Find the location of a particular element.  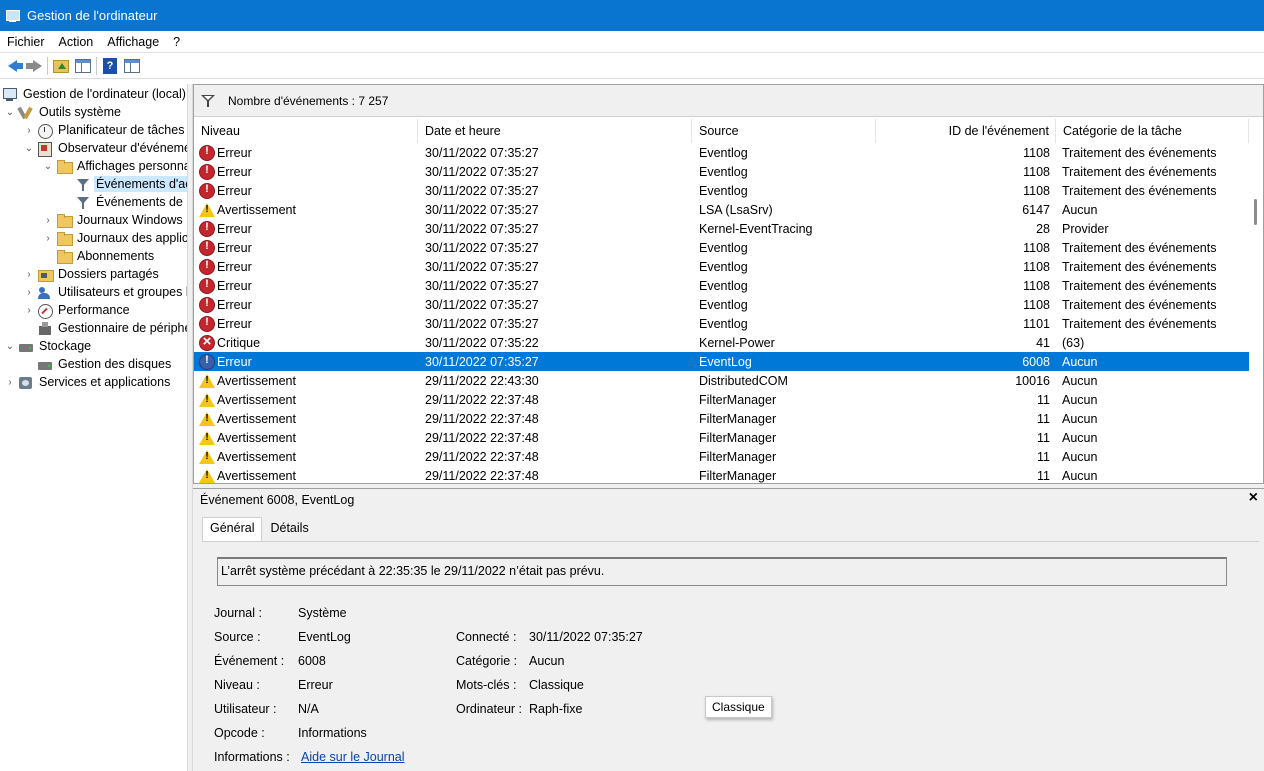

close-icon: × is located at coordinates (1253, 498).